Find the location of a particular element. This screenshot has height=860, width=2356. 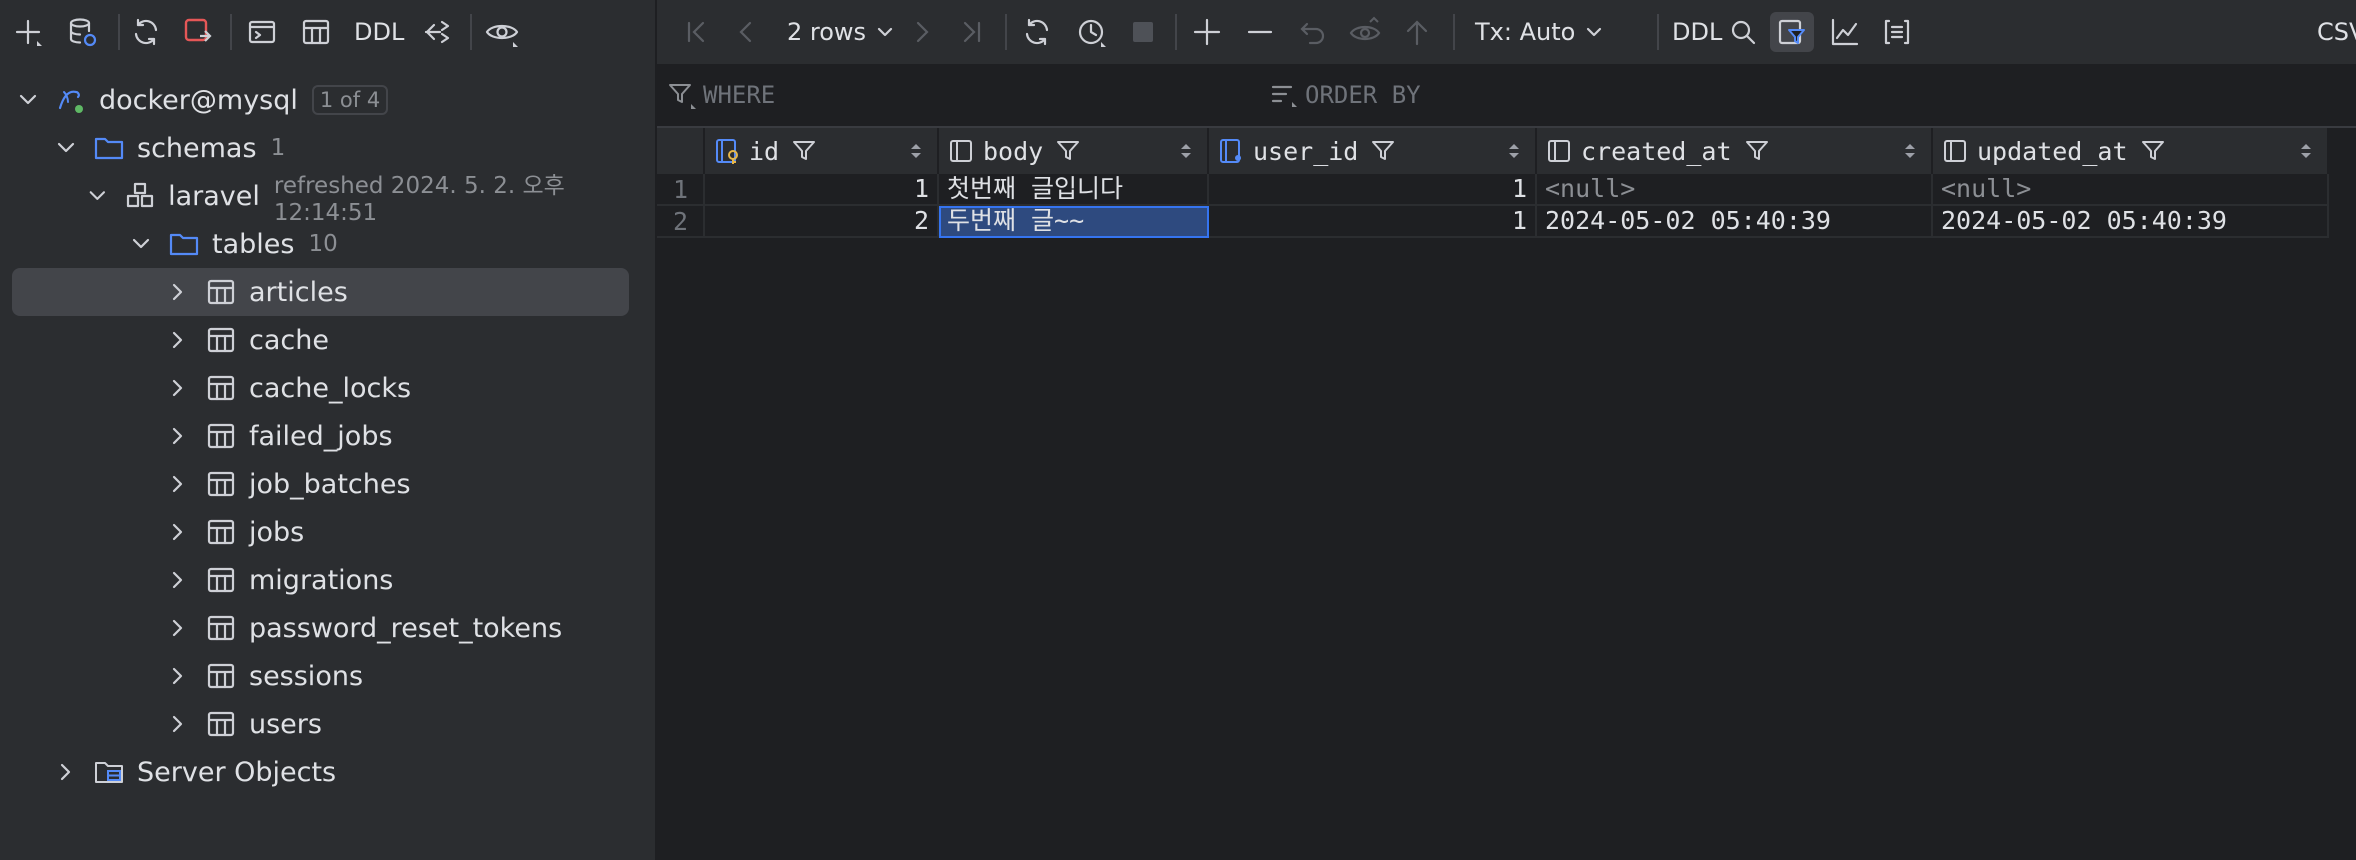

order-by-label: ORDER BY is located at coordinates (1363, 95).